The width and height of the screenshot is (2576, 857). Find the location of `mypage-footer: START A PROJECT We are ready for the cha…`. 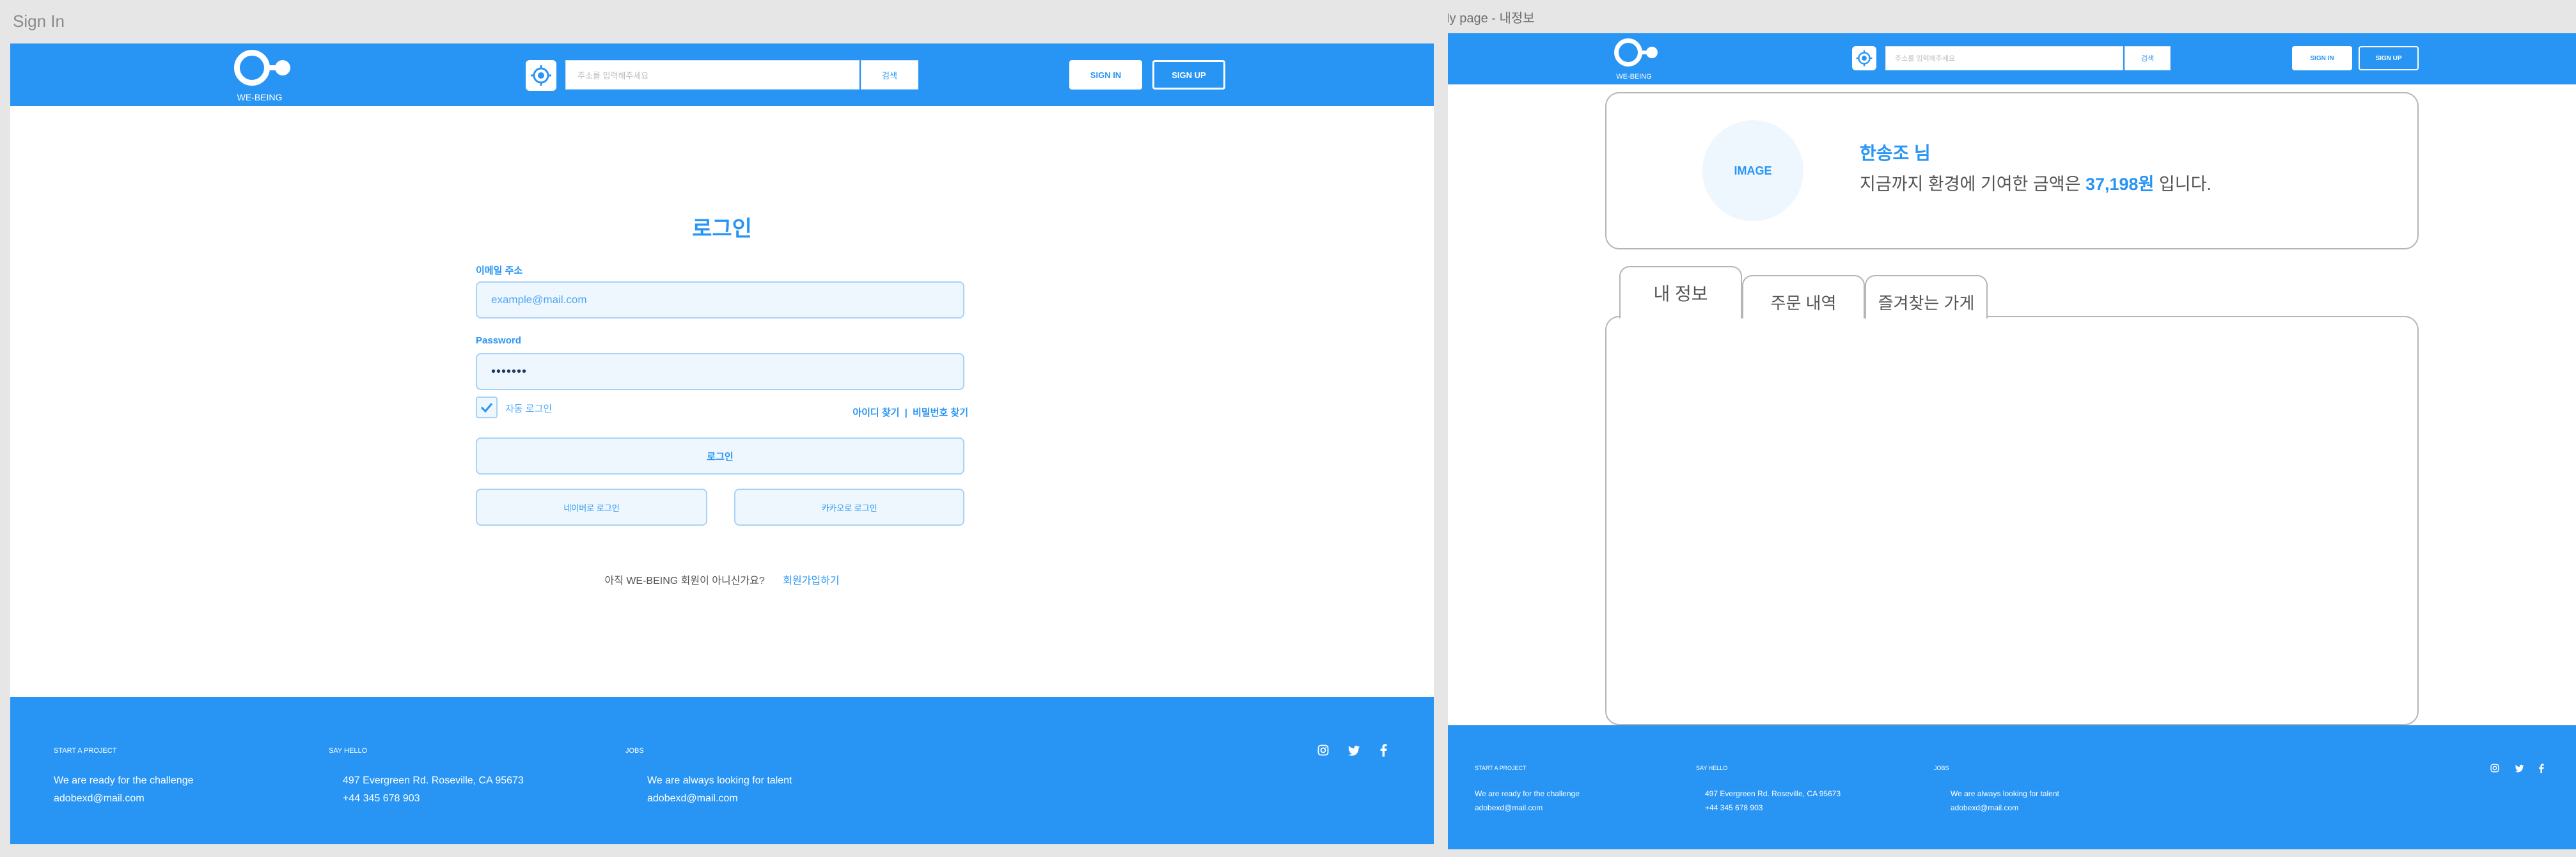

mypage-footer: START A PROJECT We are ready for the cha… is located at coordinates (2012, 787).